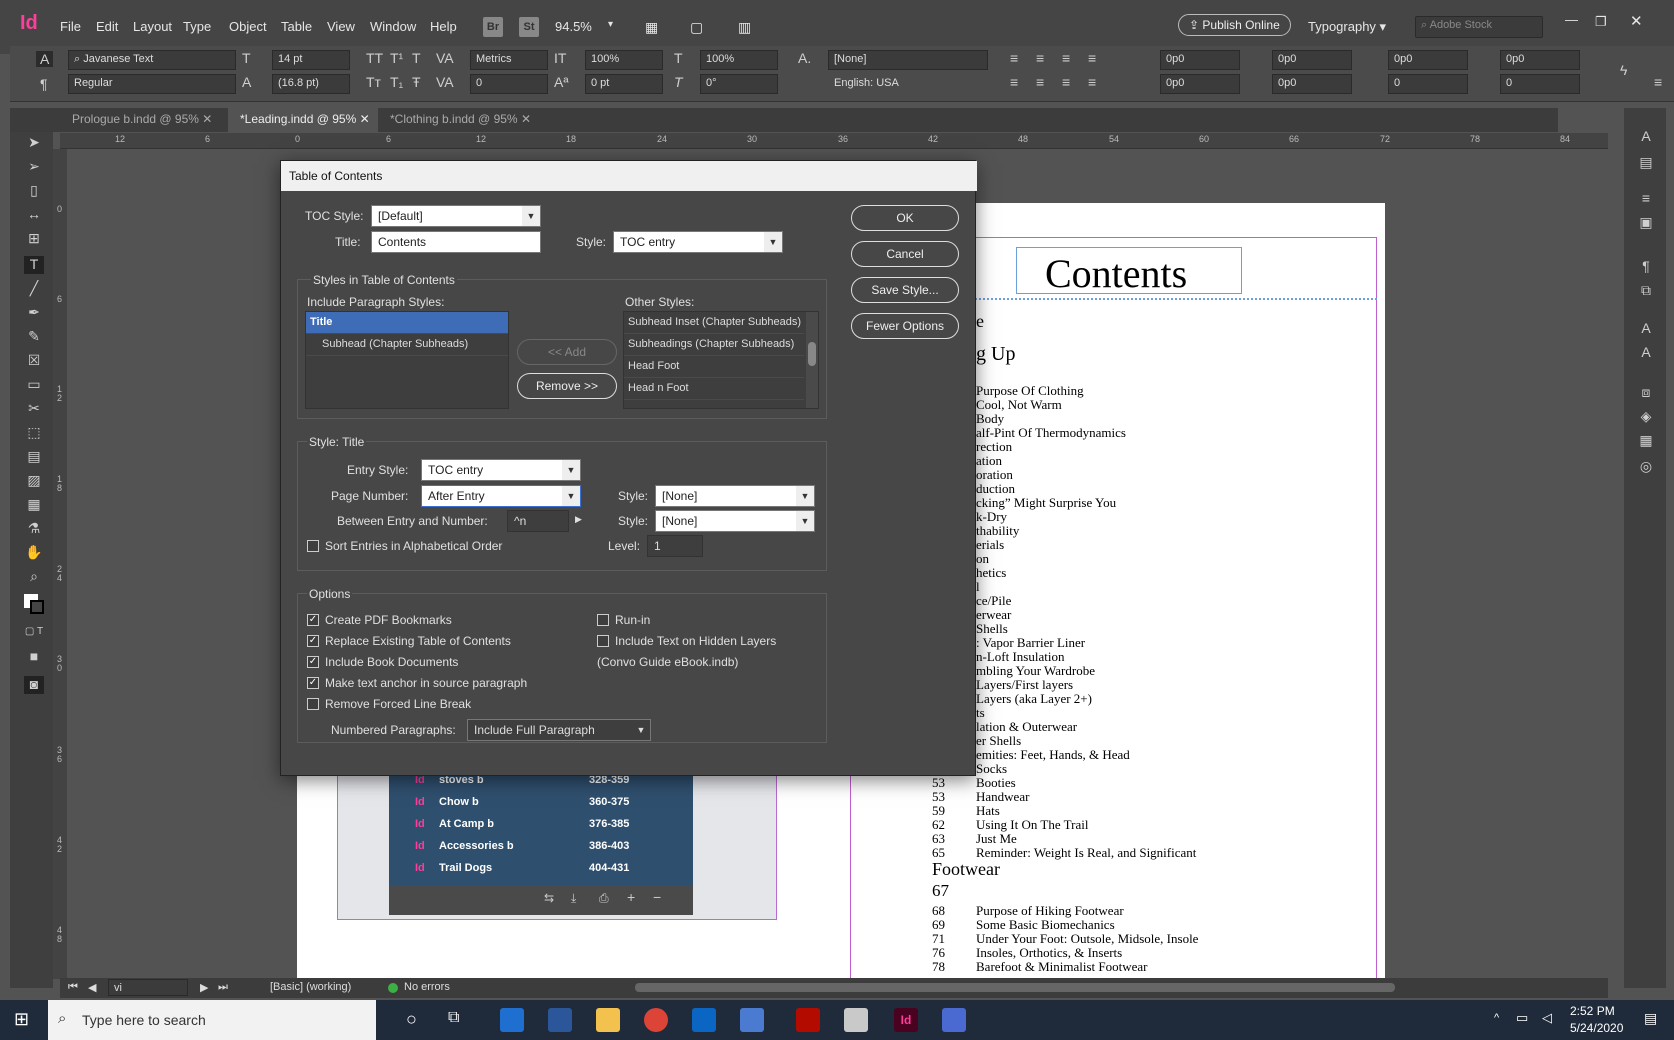  What do you see at coordinates (460, 120) in the screenshot?
I see `tab-clothing: *Clothing b.indd @ 95% ✕` at bounding box center [460, 120].